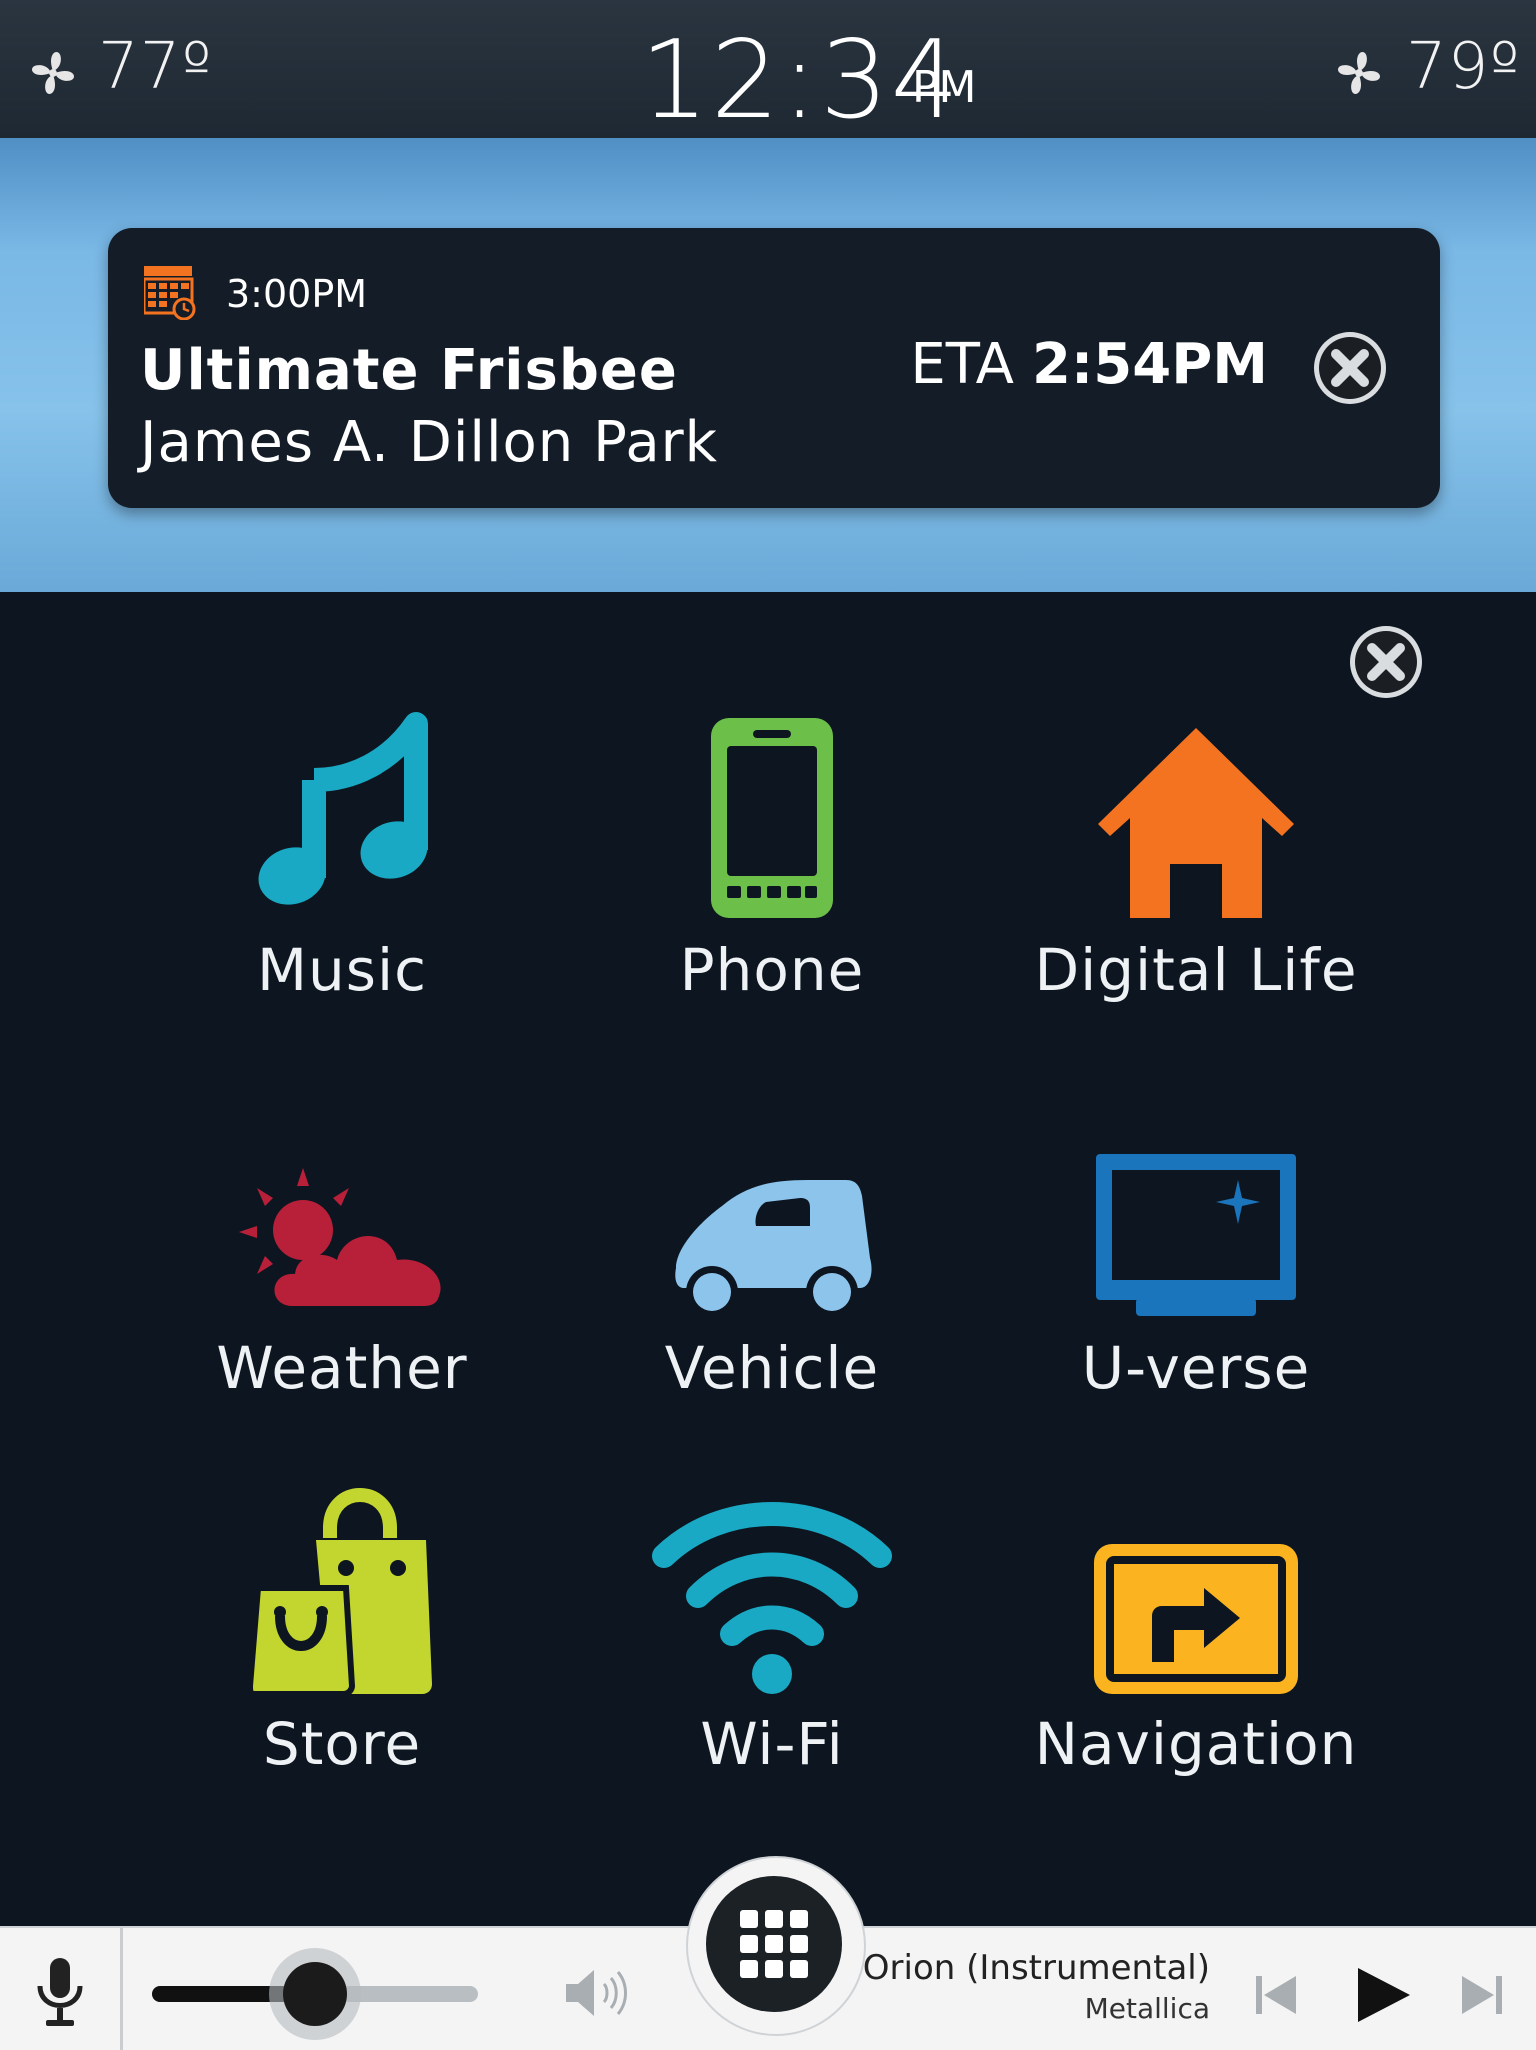 The image size is (1536, 2050). Describe the element at coordinates (1196, 1619) in the screenshot. I see `navigation-icon` at that location.